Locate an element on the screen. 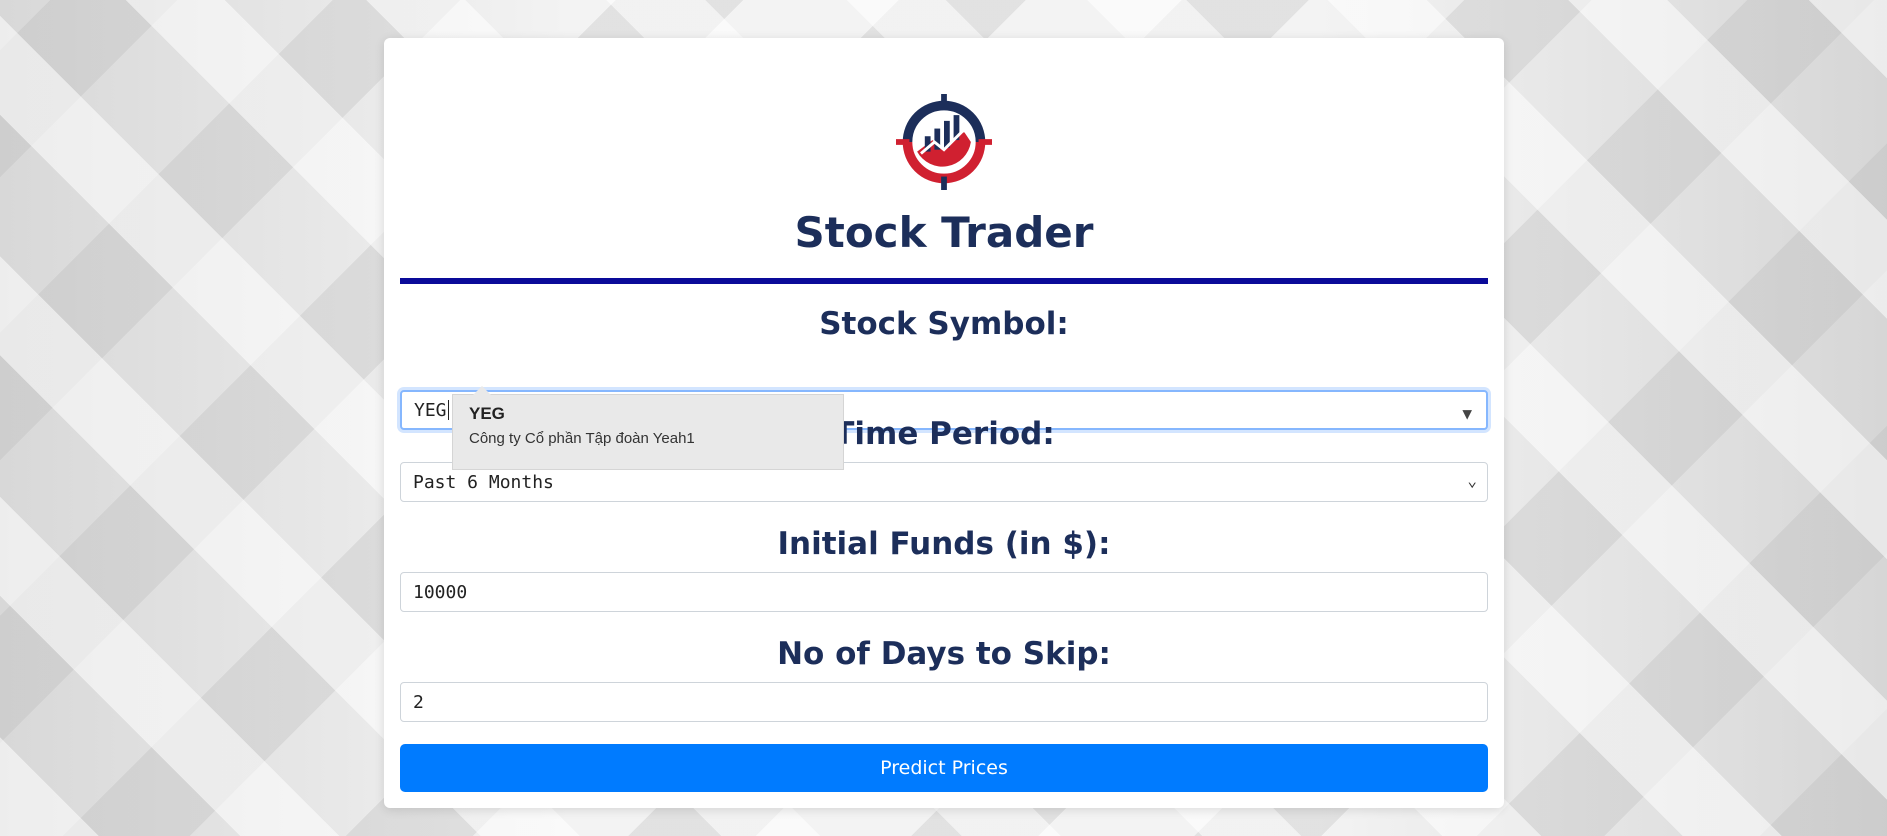 This screenshot has width=1887, height=836. symbol-autocomplete-dropdown: YEG Công ty Cổ phần Tập đoàn Yeah1 is located at coordinates (648, 428).